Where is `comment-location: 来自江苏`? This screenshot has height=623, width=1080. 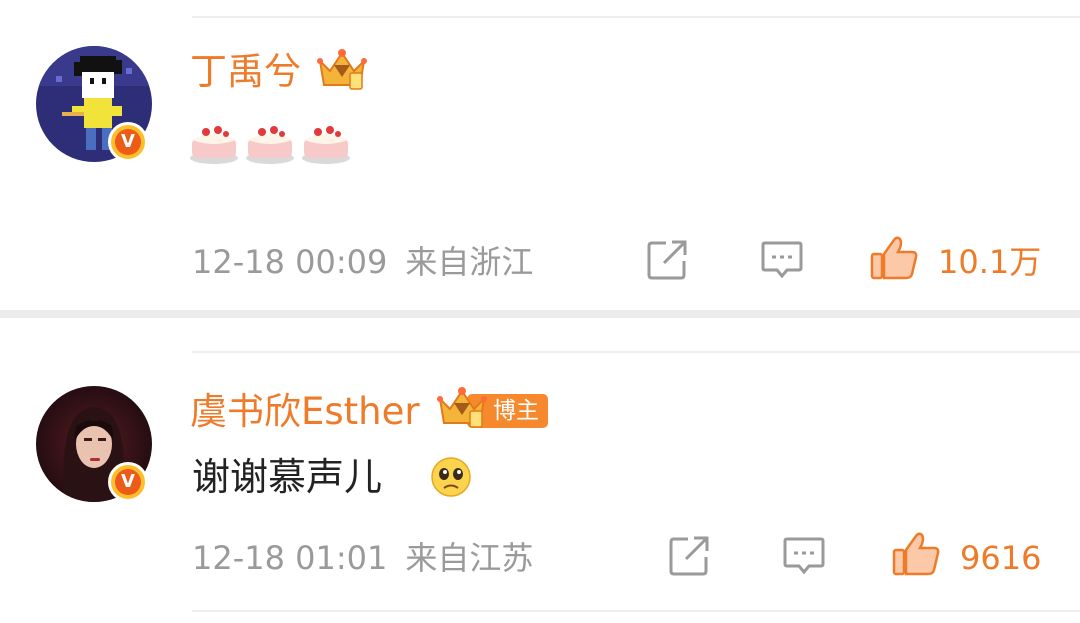 comment-location: 来自江苏 is located at coordinates (469, 558).